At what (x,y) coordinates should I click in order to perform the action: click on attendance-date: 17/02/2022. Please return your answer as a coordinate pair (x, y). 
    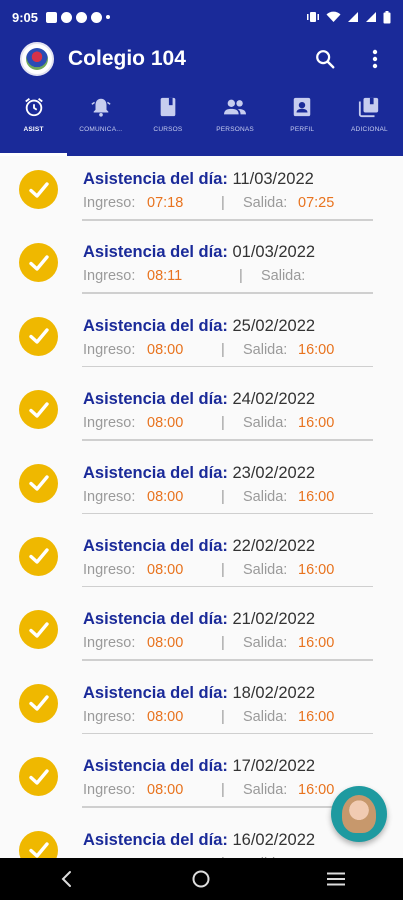
    Looking at the image, I should click on (274, 766).